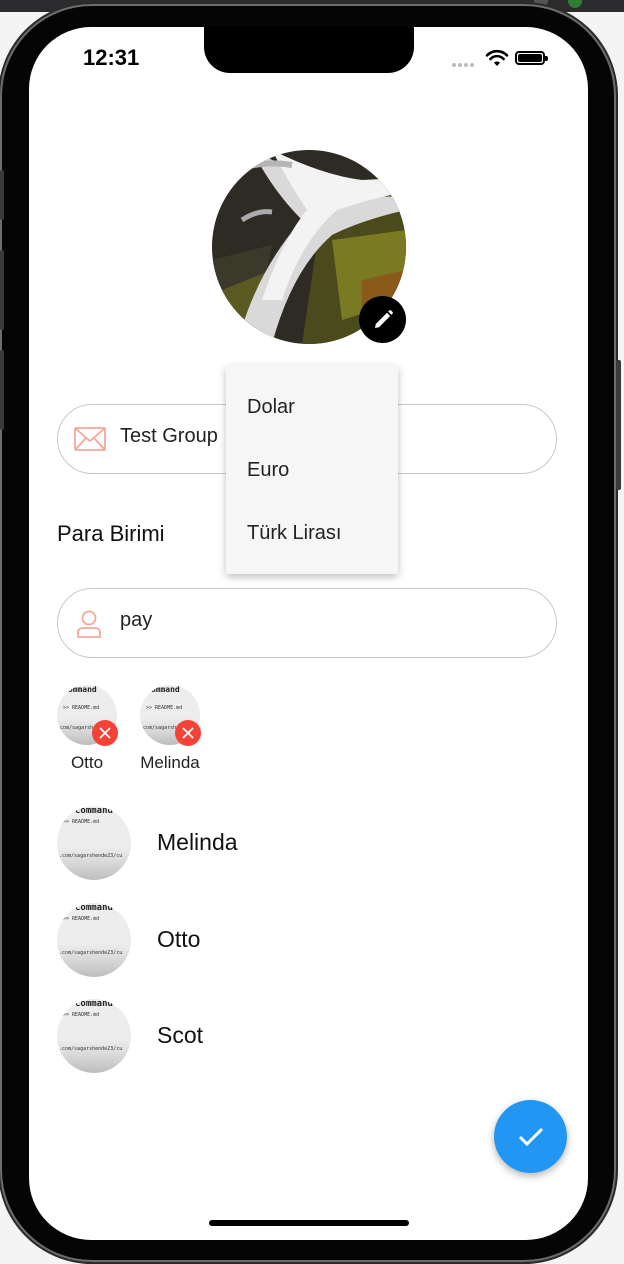 Image resolution: width=624 pixels, height=1264 pixels. I want to click on phone-side-button, so click(2, 195).